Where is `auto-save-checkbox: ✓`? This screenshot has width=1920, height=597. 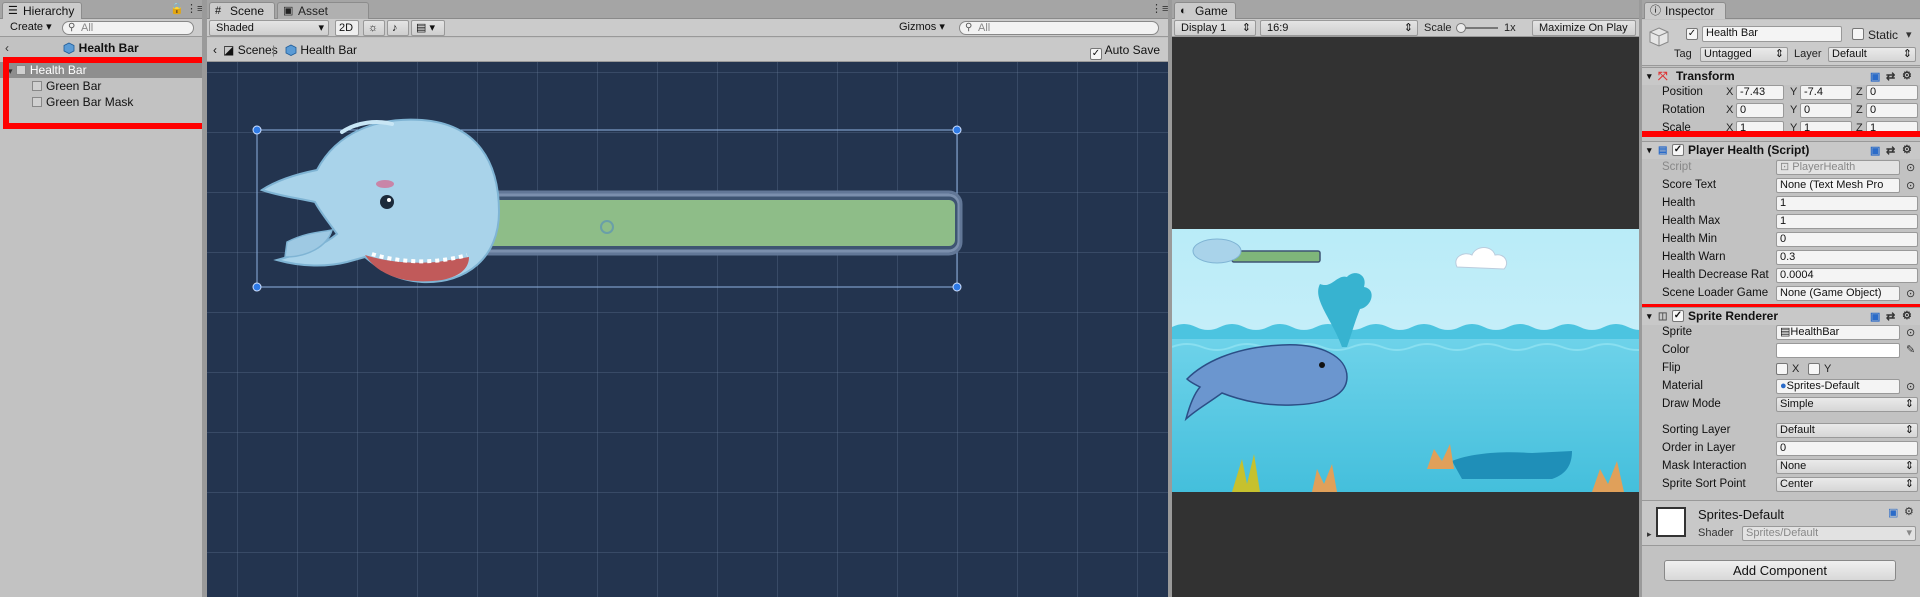 auto-save-checkbox: ✓ is located at coordinates (1095, 54).